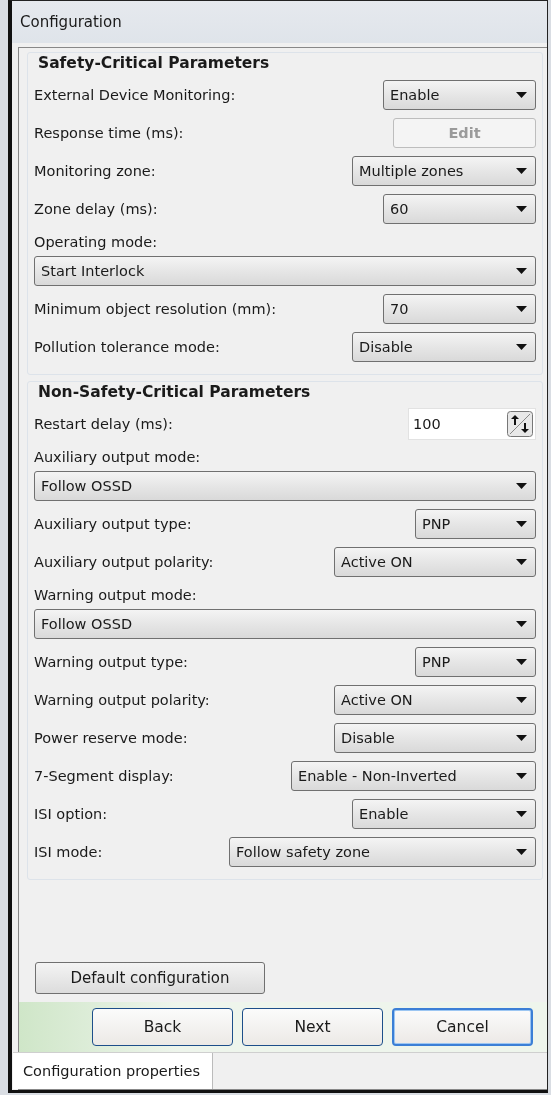  I want to click on field-label: 7-Segment display:, so click(104, 776).